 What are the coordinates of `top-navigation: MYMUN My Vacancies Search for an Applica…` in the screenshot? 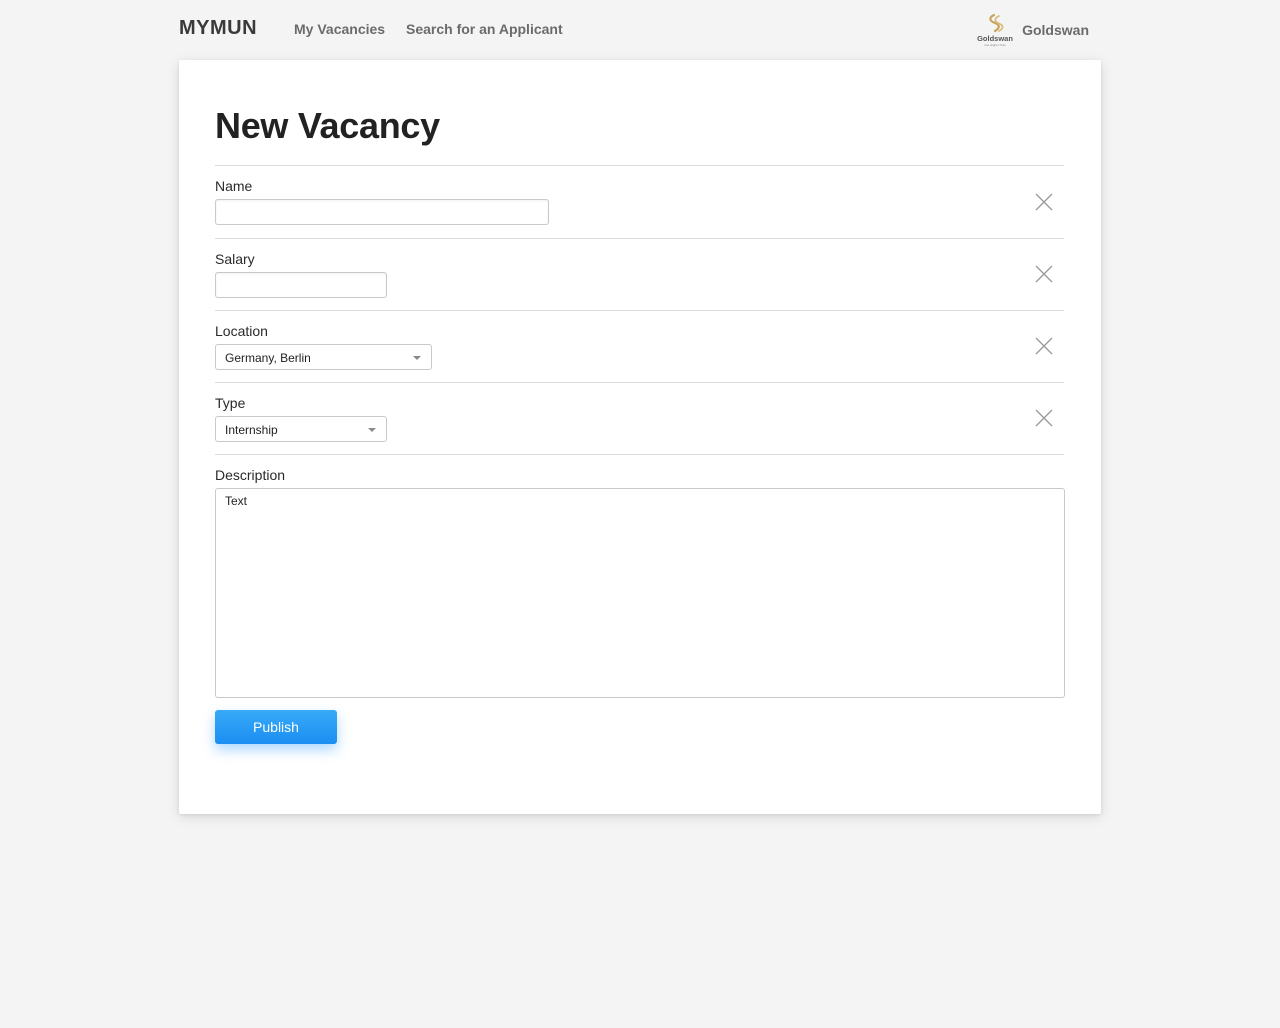 It's located at (640, 30).